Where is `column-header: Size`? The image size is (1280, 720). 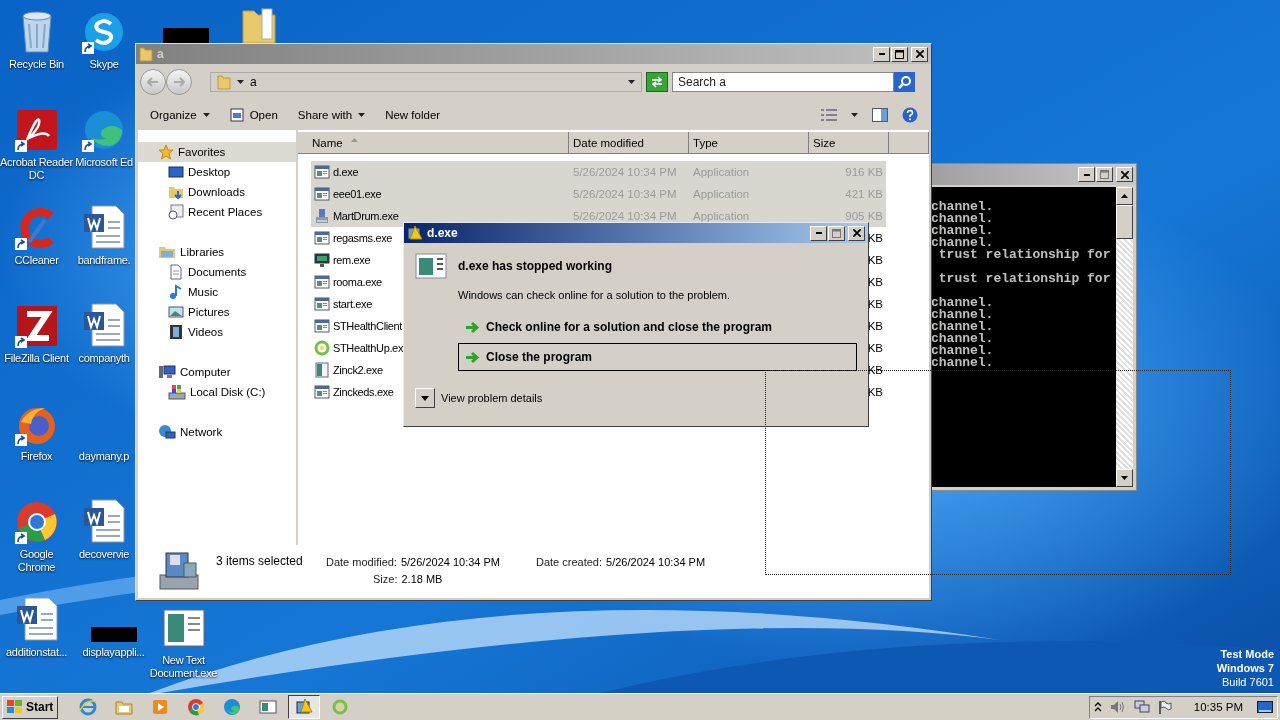
column-header: Size is located at coordinates (849, 143).